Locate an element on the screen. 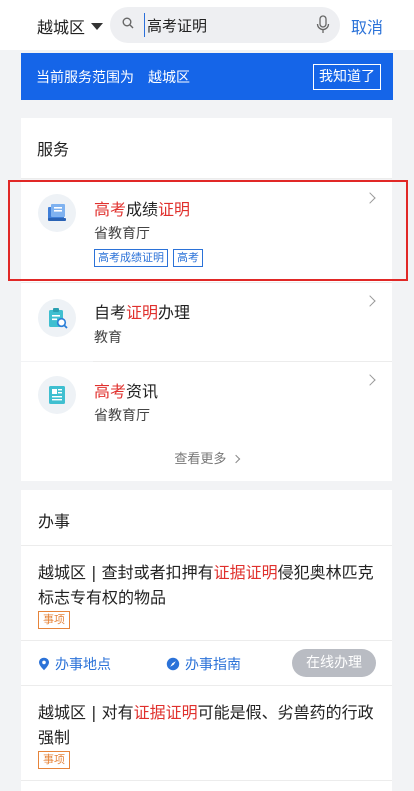 Image resolution: width=414 pixels, height=791 pixels. title-text: 越城区 | 对有 is located at coordinates (86, 712).